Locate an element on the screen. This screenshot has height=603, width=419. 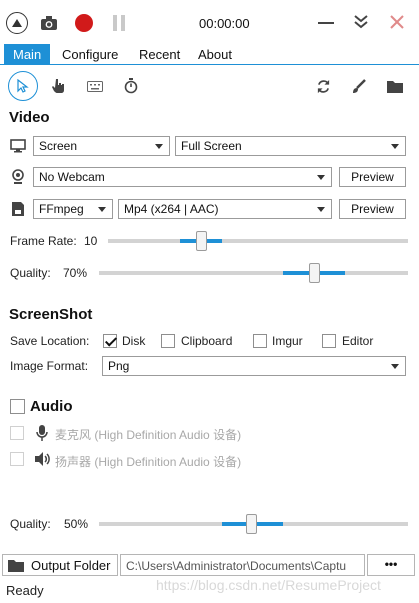
menu-divider is located at coordinates (209, 64).